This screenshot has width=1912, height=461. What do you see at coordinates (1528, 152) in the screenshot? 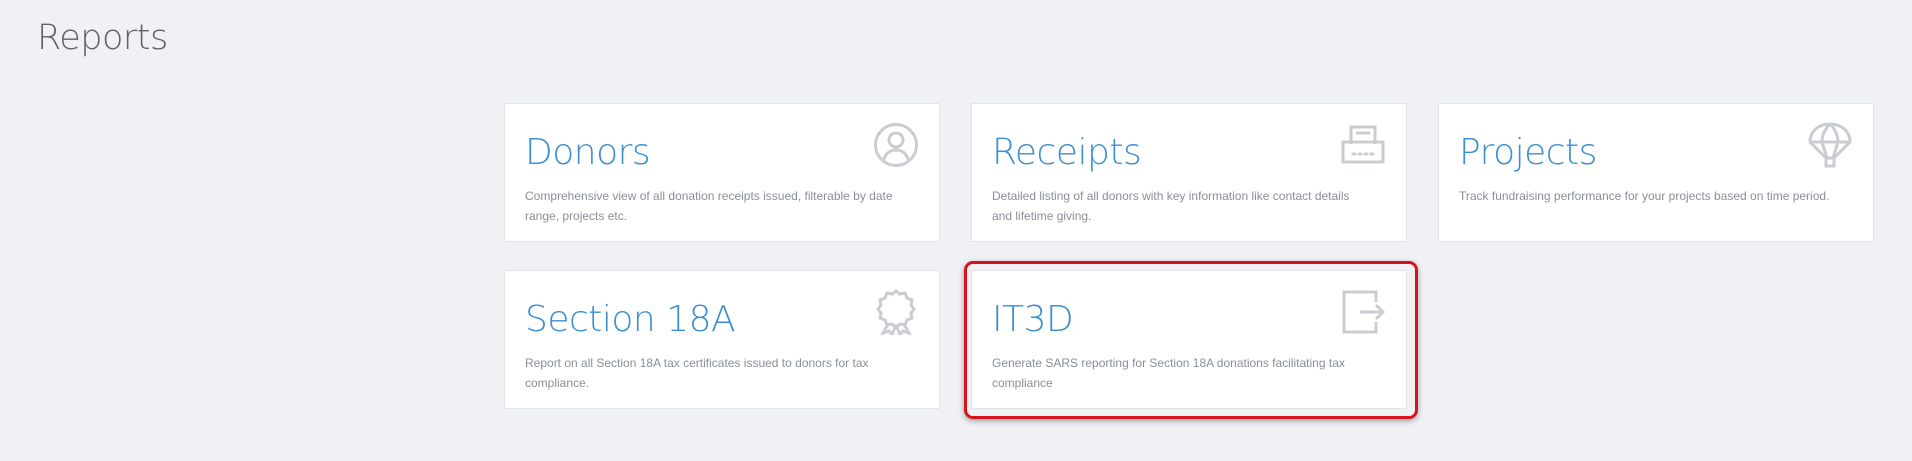
I see `card-title: Projects` at bounding box center [1528, 152].